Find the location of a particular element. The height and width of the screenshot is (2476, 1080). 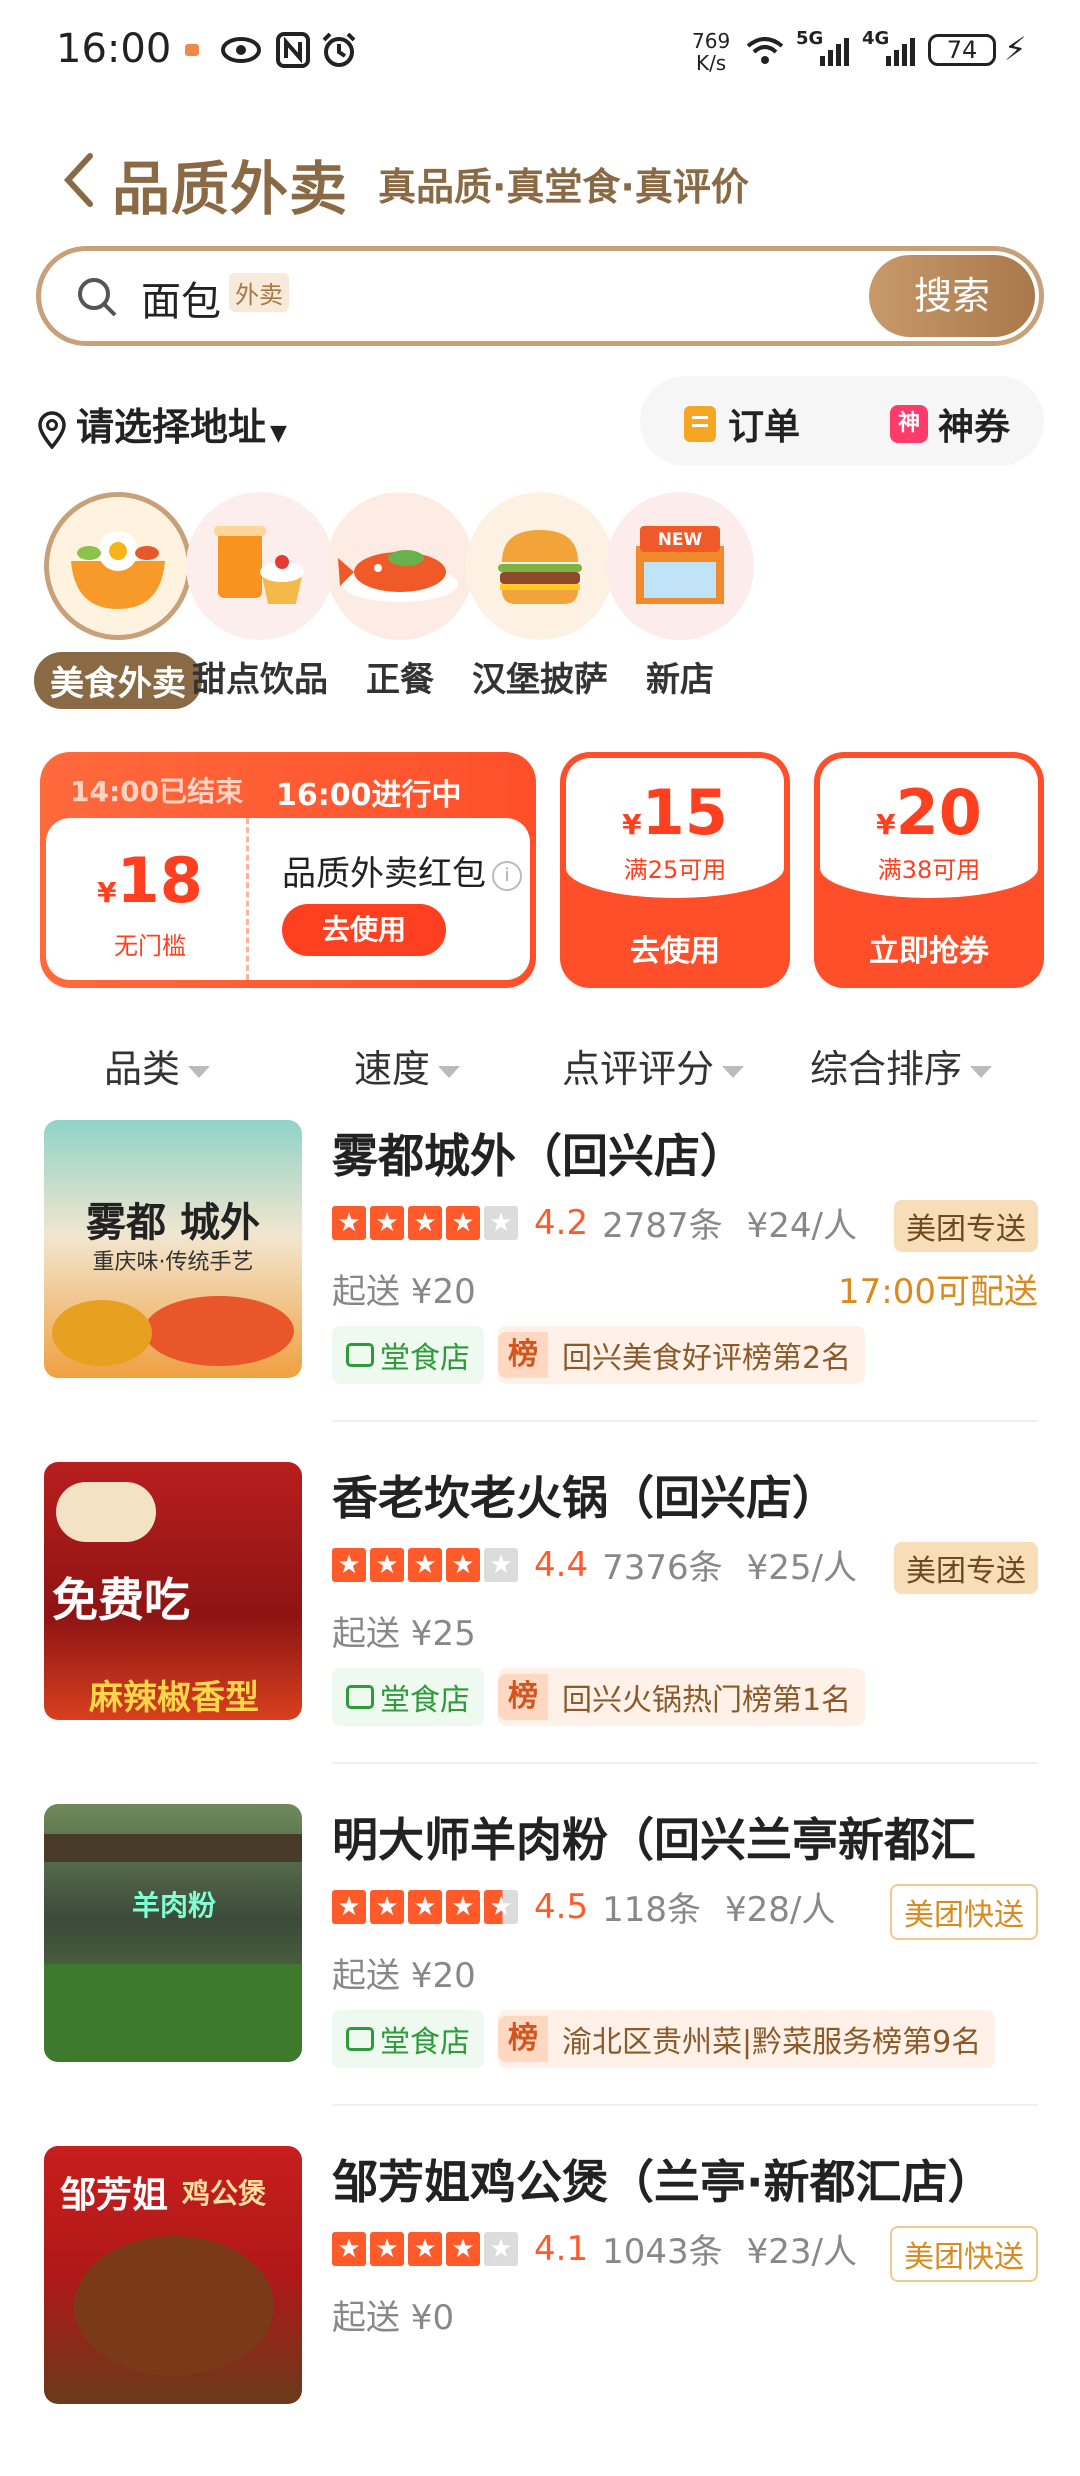

shop-tags: 堂食店 榜渝北区贵州菜|黔菜服务榜第9名 is located at coordinates (664, 2039).